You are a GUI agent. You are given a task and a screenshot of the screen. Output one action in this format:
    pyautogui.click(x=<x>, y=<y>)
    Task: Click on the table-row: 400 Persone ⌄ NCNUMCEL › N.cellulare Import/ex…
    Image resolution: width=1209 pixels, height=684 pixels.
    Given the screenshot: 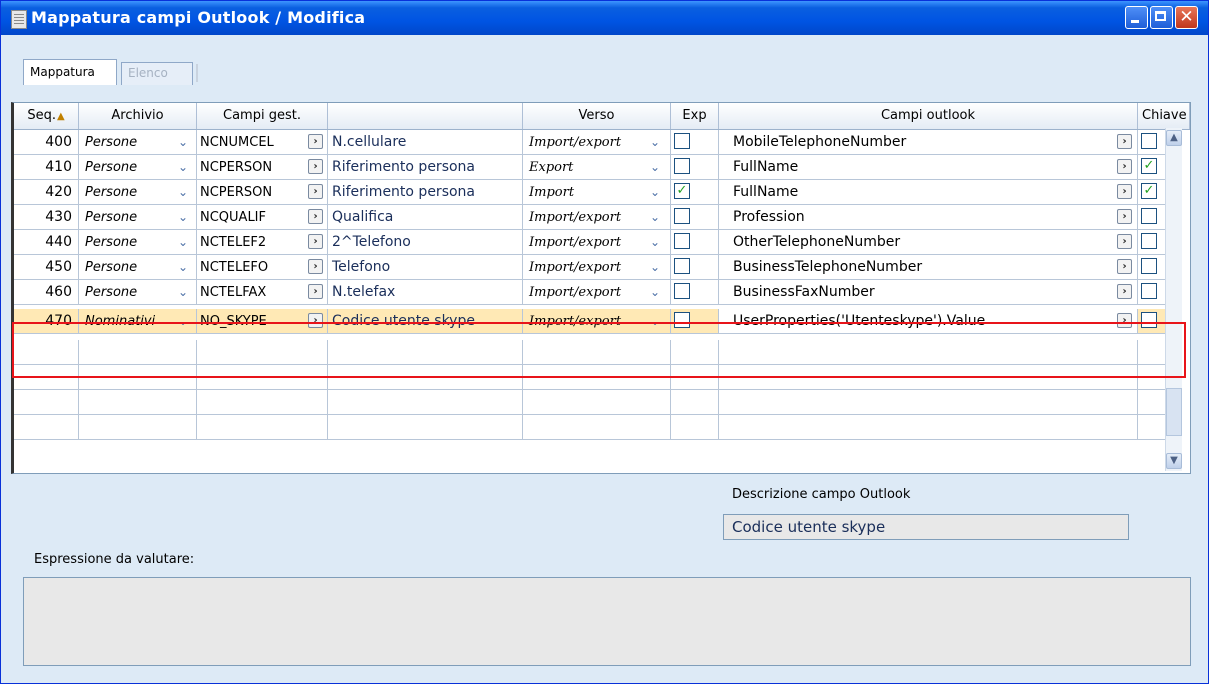 What is the action you would take?
    pyautogui.click(x=594, y=142)
    